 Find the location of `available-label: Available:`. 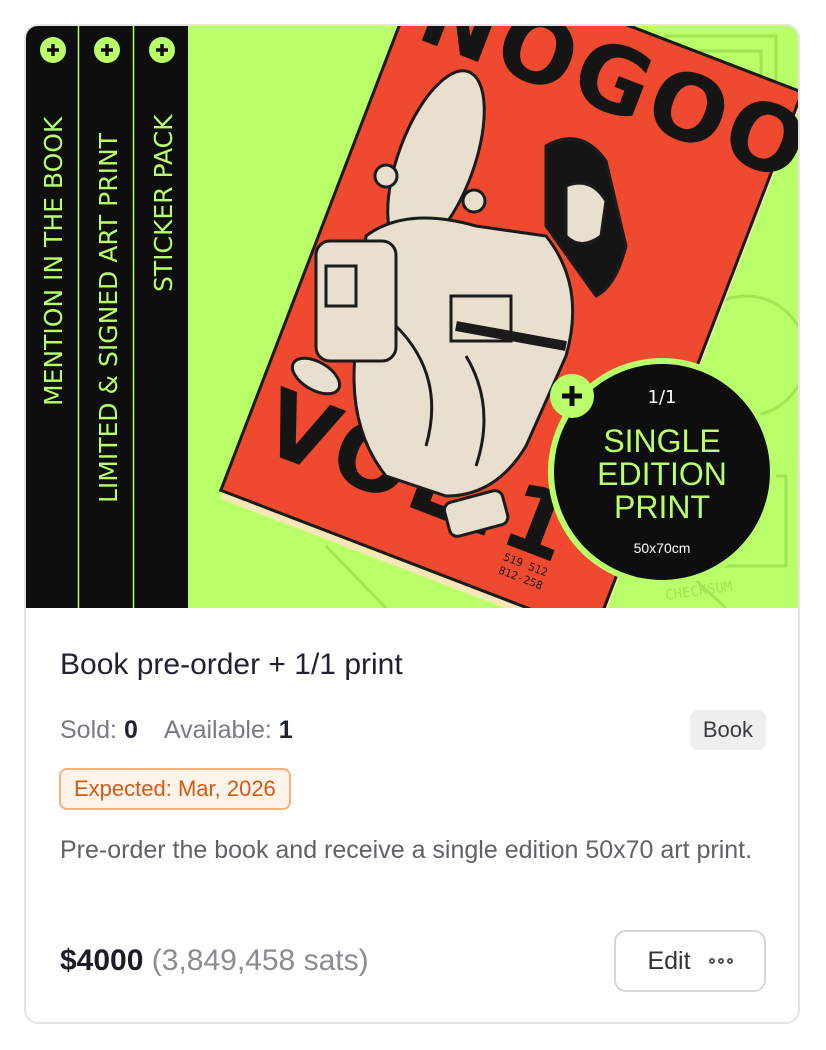

available-label: Available: is located at coordinates (217, 730).